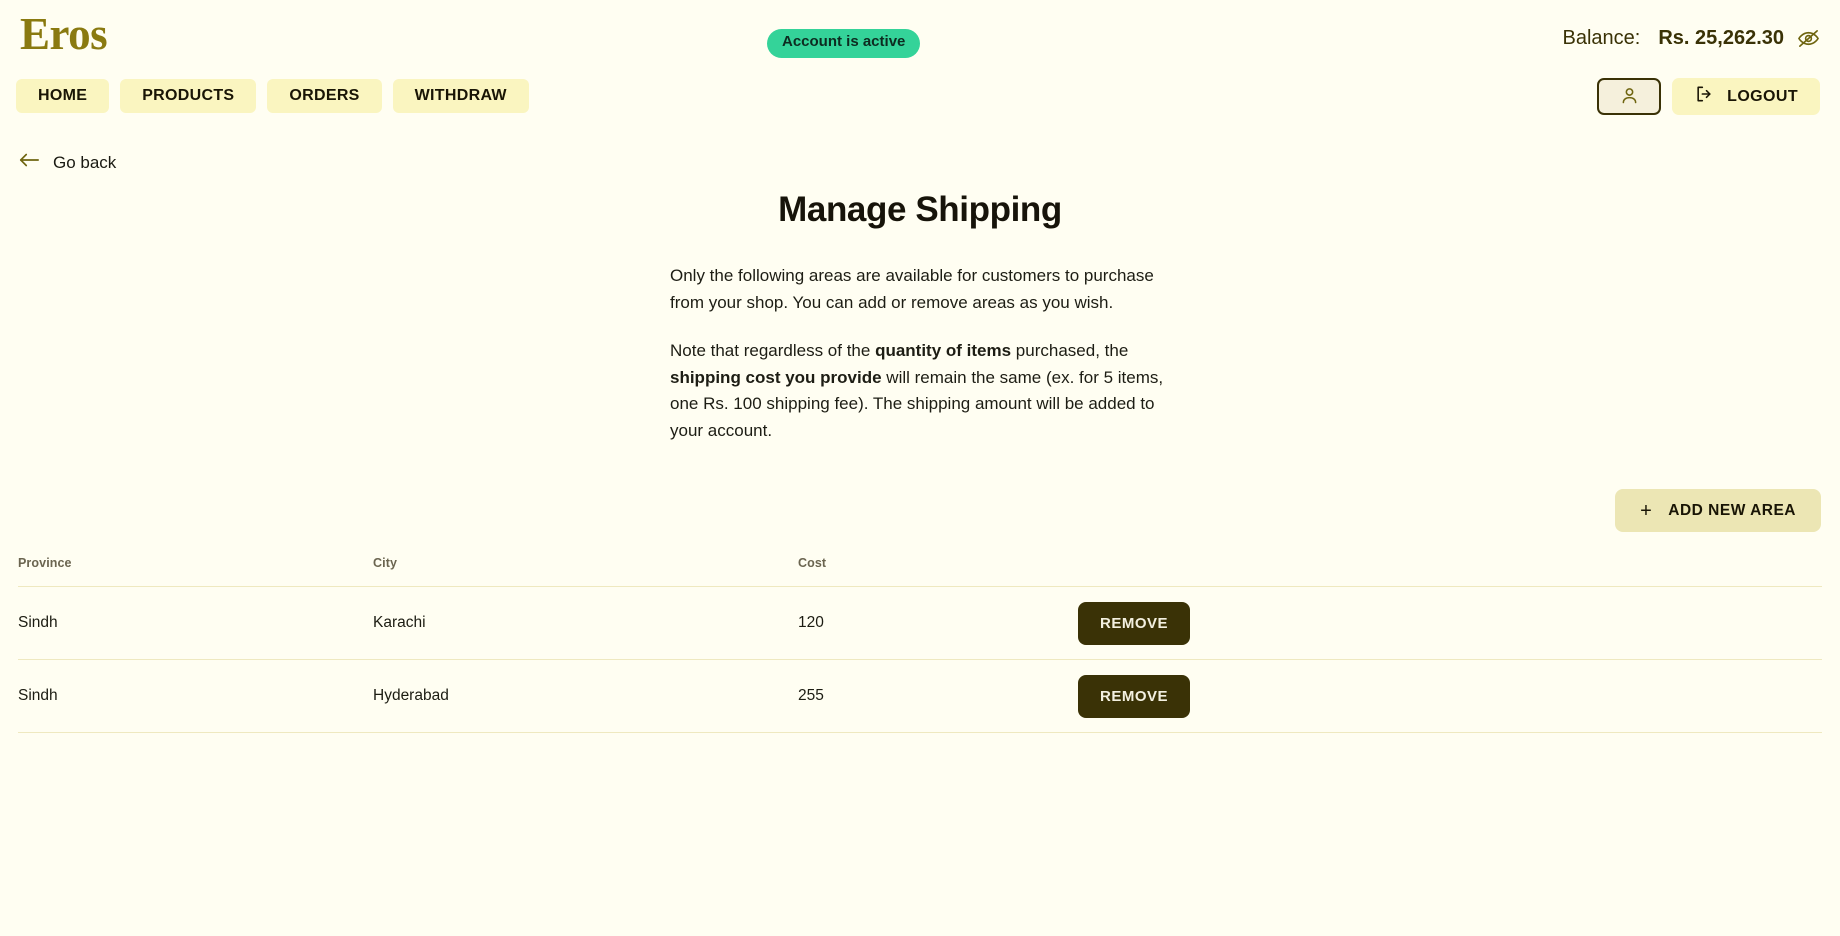 The image size is (1840, 936). I want to click on user-icon, so click(1629, 97).